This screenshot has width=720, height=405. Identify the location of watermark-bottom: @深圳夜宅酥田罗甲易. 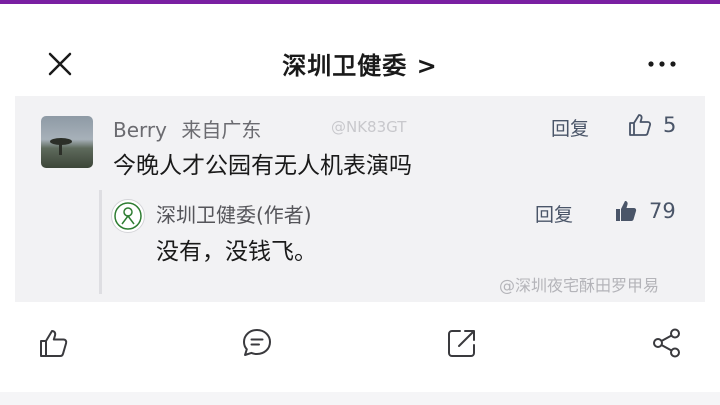
(579, 285).